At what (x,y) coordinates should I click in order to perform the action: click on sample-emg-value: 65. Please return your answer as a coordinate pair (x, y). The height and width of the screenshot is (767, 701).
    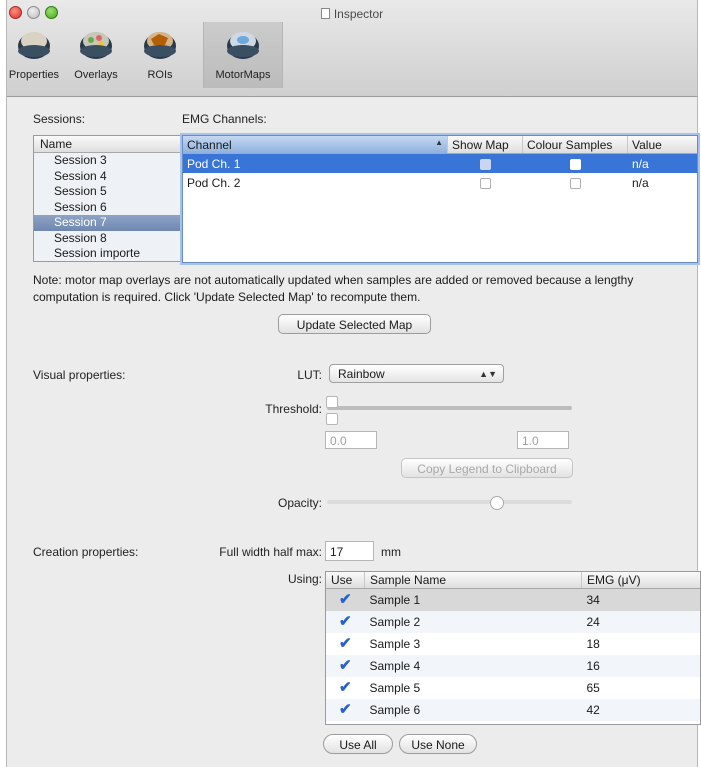
    Looking at the image, I should click on (593, 688).